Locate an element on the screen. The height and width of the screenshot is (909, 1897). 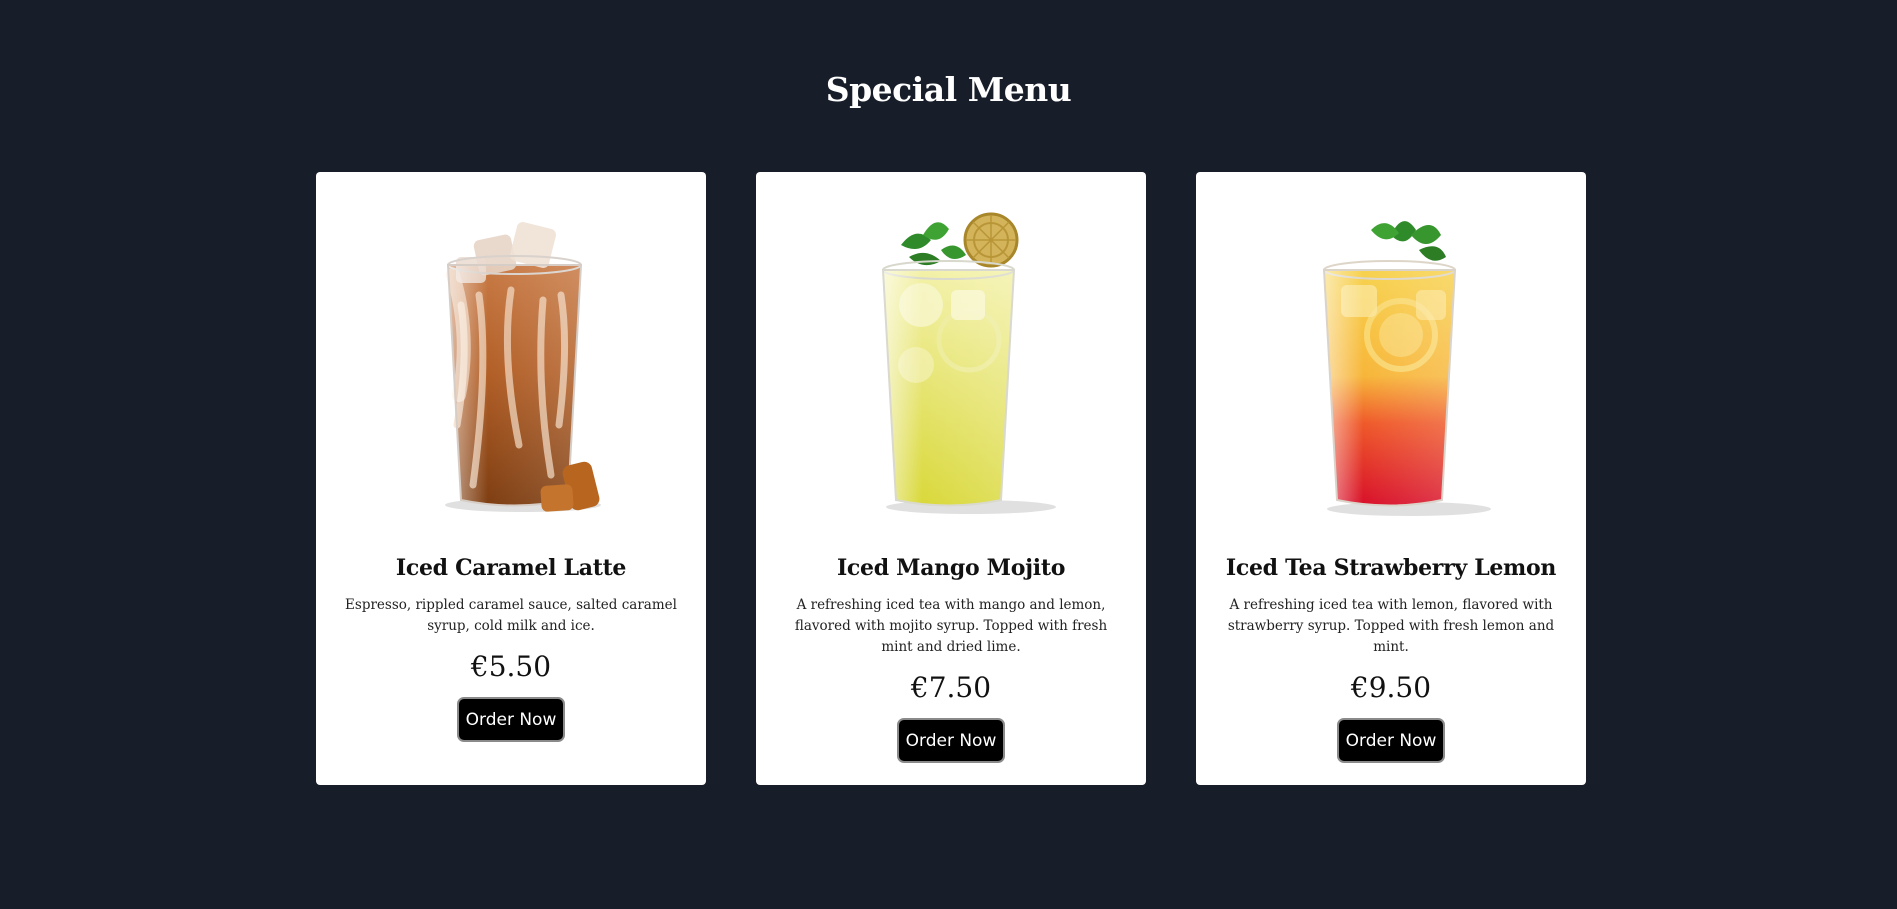
item-name: Iced Tea Strawberry Lemon is located at coordinates (1391, 568).